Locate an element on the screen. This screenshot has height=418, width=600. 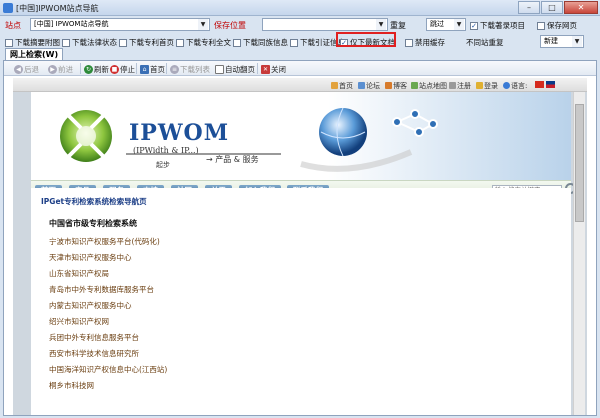
home-label: 首页 is located at coordinates (157, 69).